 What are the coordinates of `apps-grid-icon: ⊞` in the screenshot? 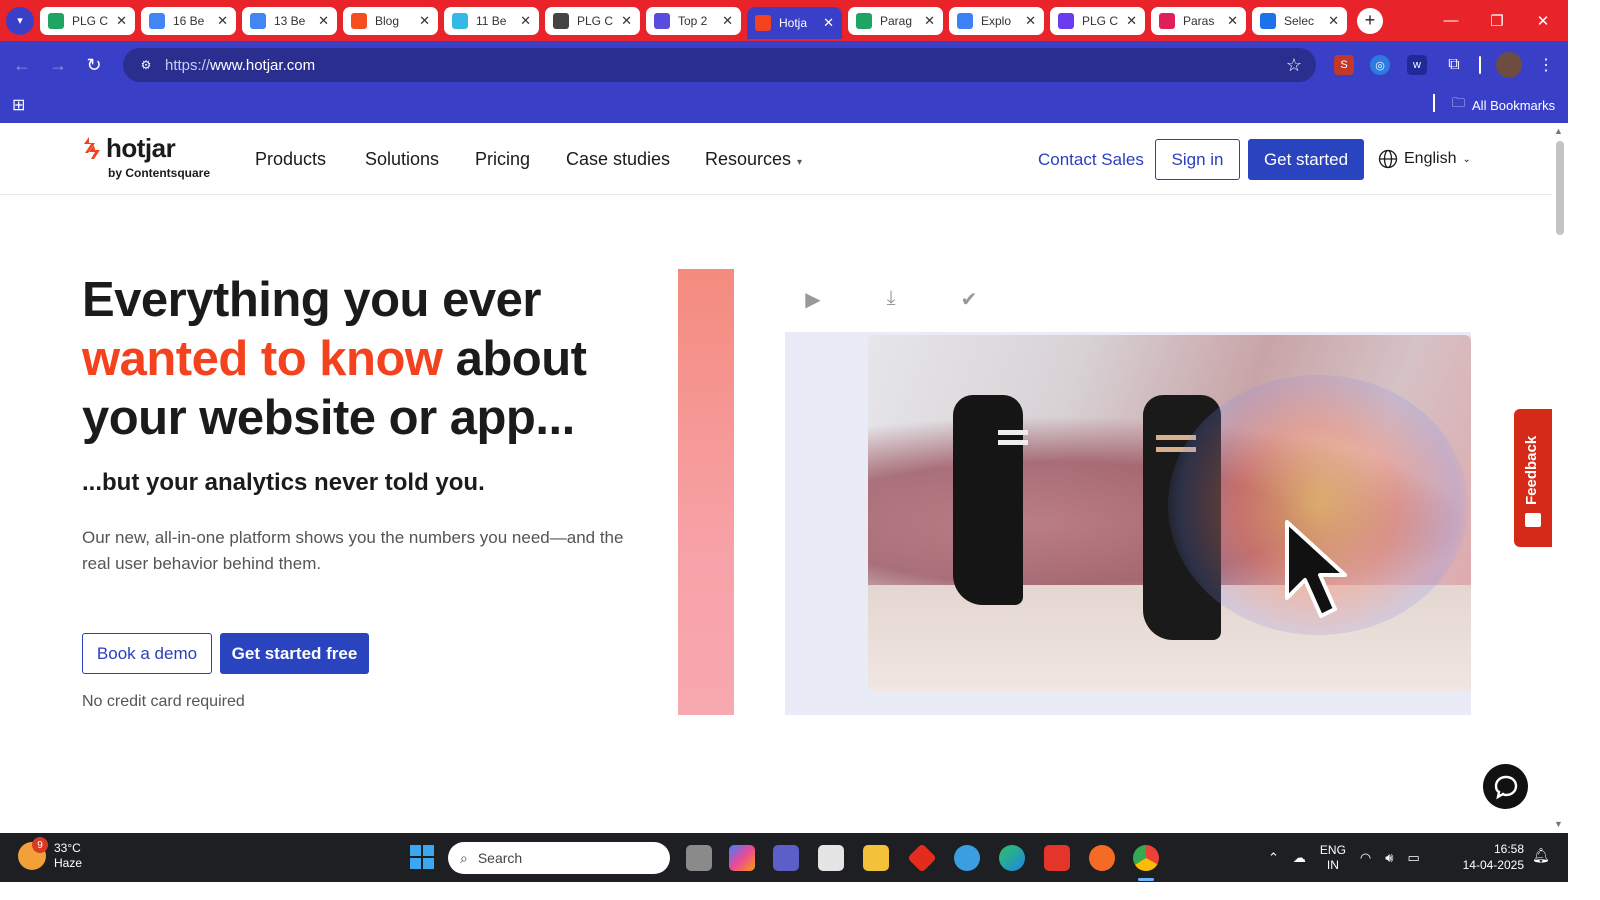 It's located at (18, 105).